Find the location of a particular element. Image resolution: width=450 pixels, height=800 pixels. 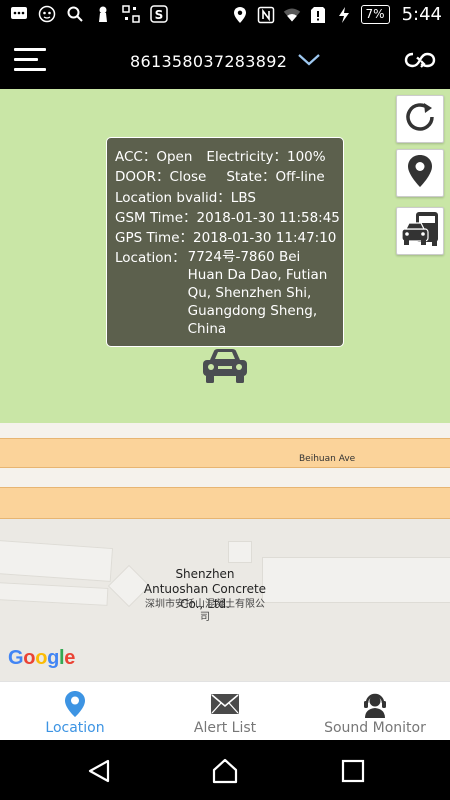

gps-time-value: 2018-01-30 11:47:10 is located at coordinates (265, 238).